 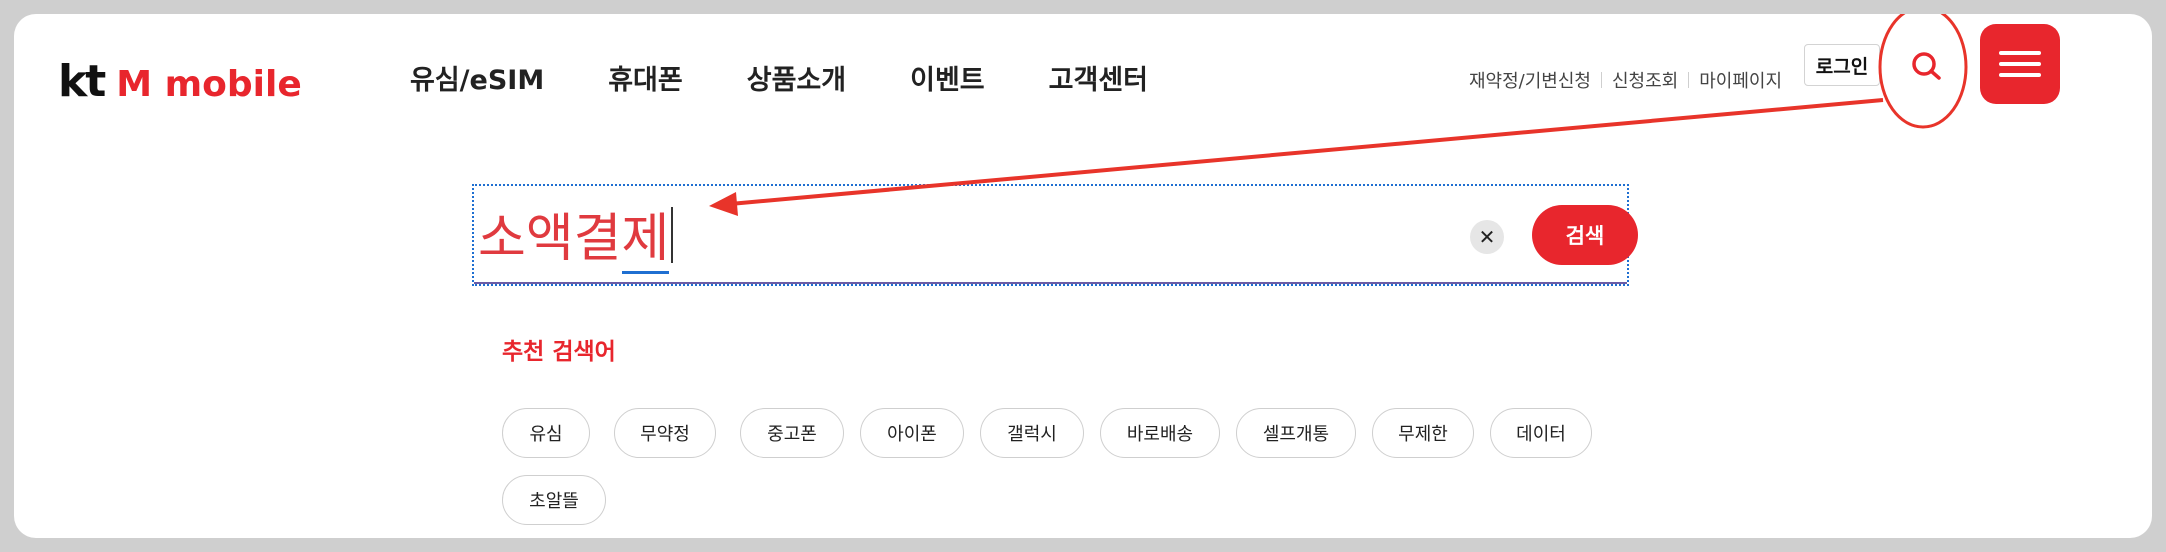 What do you see at coordinates (1098, 77) in the screenshot?
I see `nav-item-customer-center: 고객센터` at bounding box center [1098, 77].